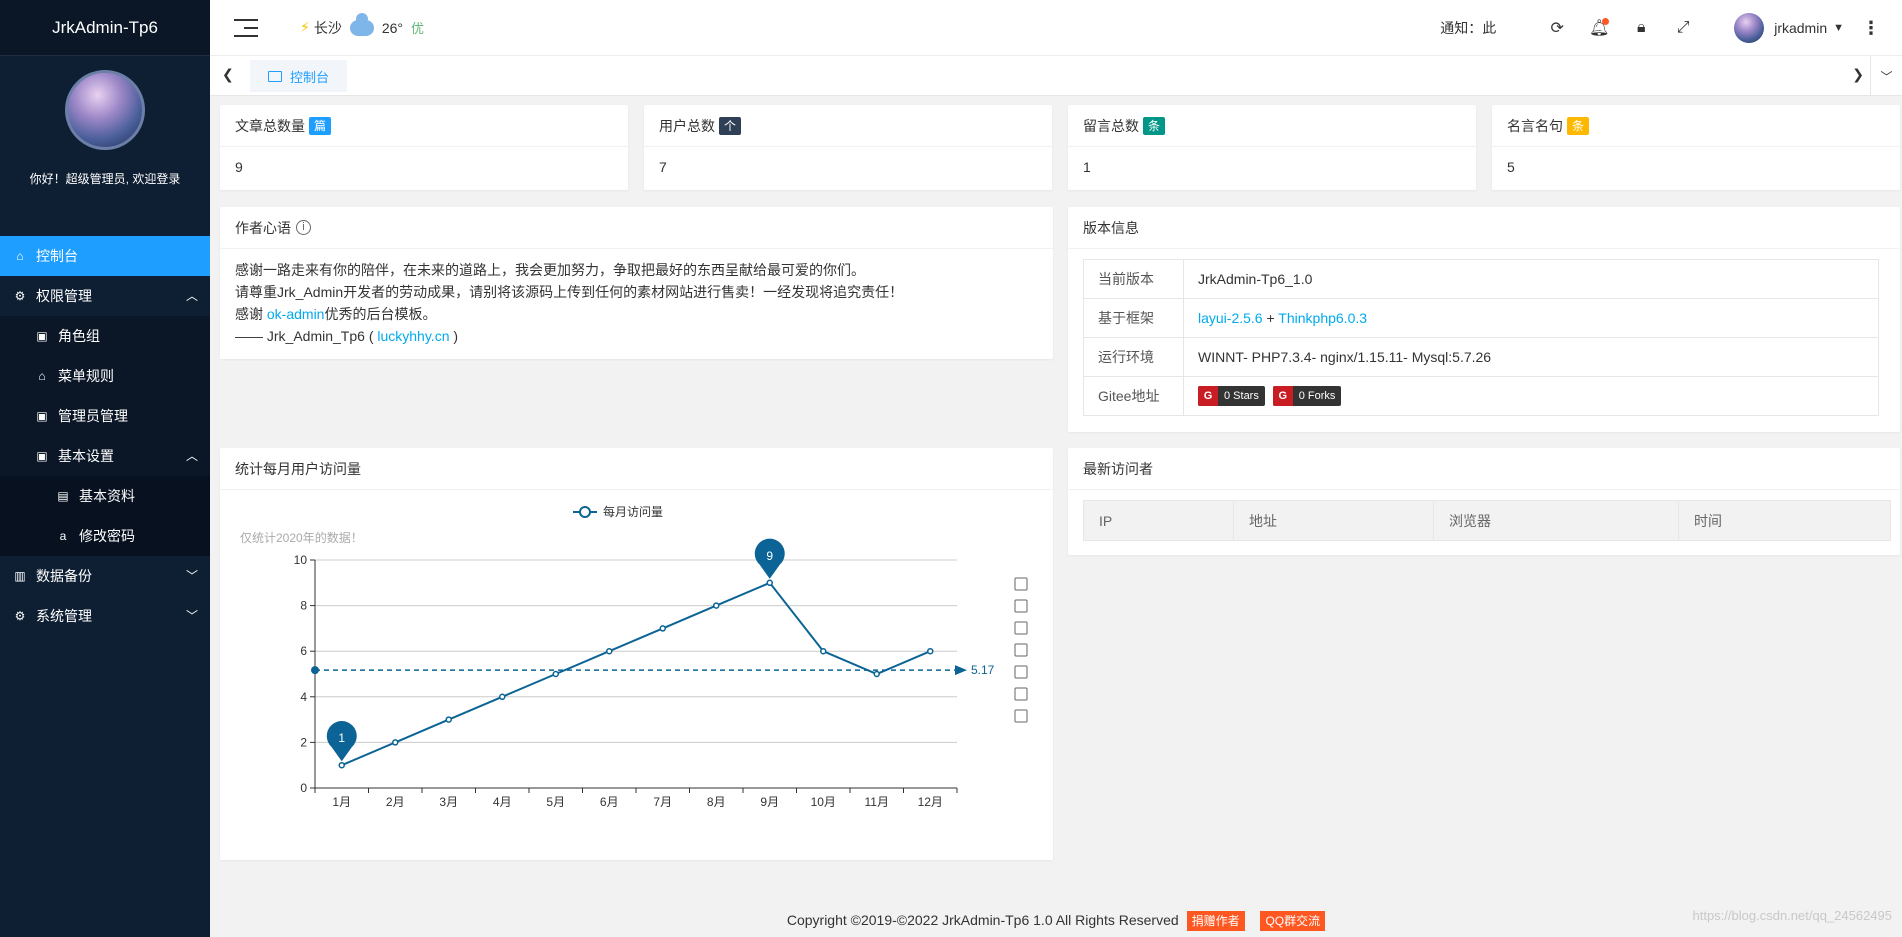  I want to click on table-cell: G 0 Stars G 0 Forks, so click(1531, 396).